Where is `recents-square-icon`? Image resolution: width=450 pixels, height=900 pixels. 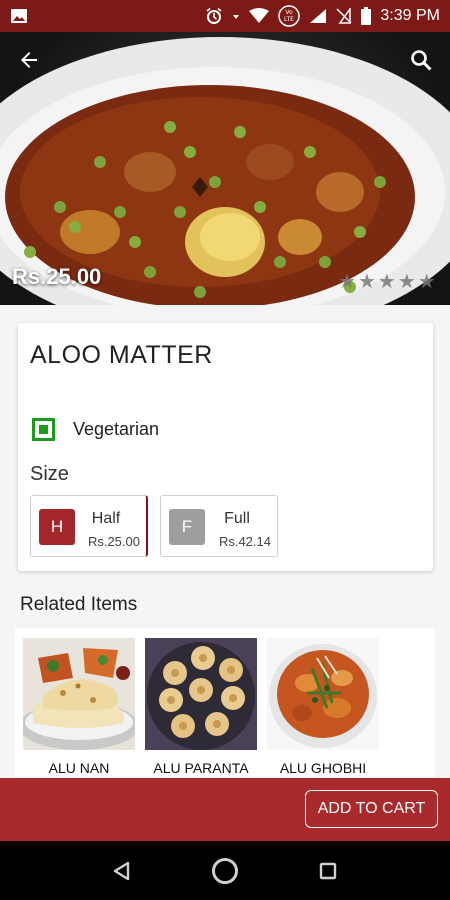 recents-square-icon is located at coordinates (328, 870).